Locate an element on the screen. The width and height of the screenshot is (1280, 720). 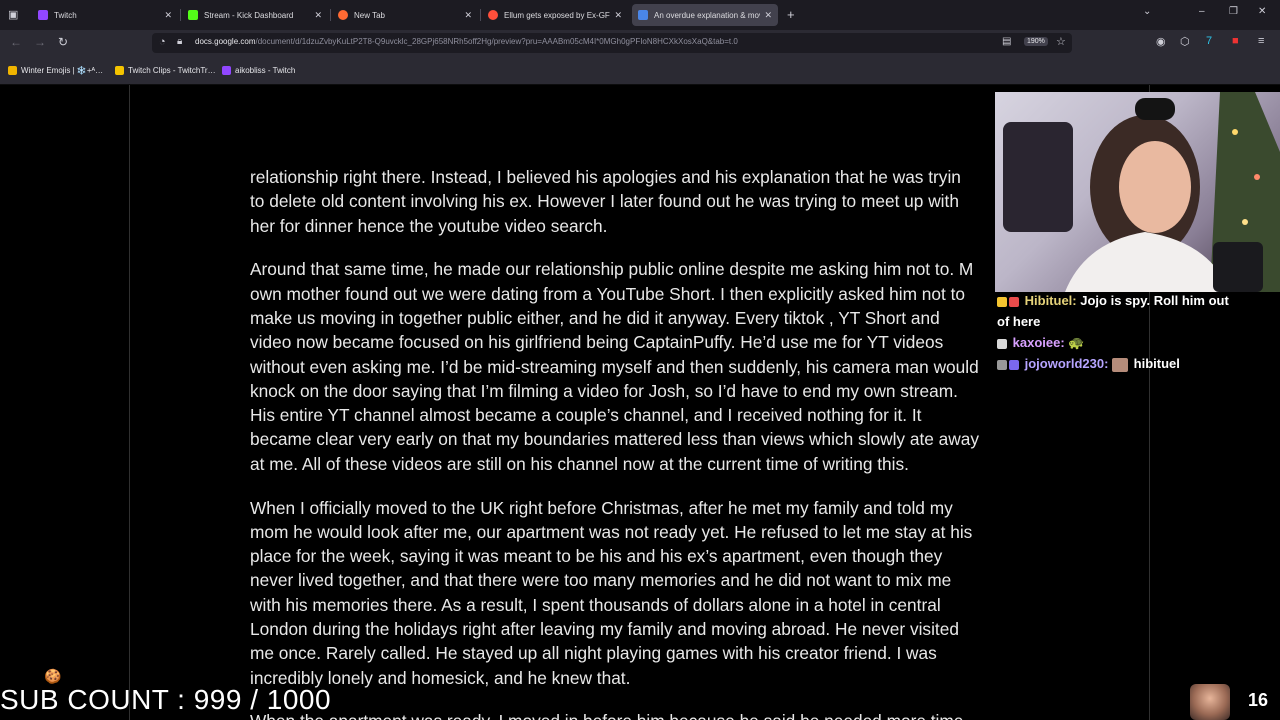
extension-badge-icon: ■ is located at coordinates (1235, 41).